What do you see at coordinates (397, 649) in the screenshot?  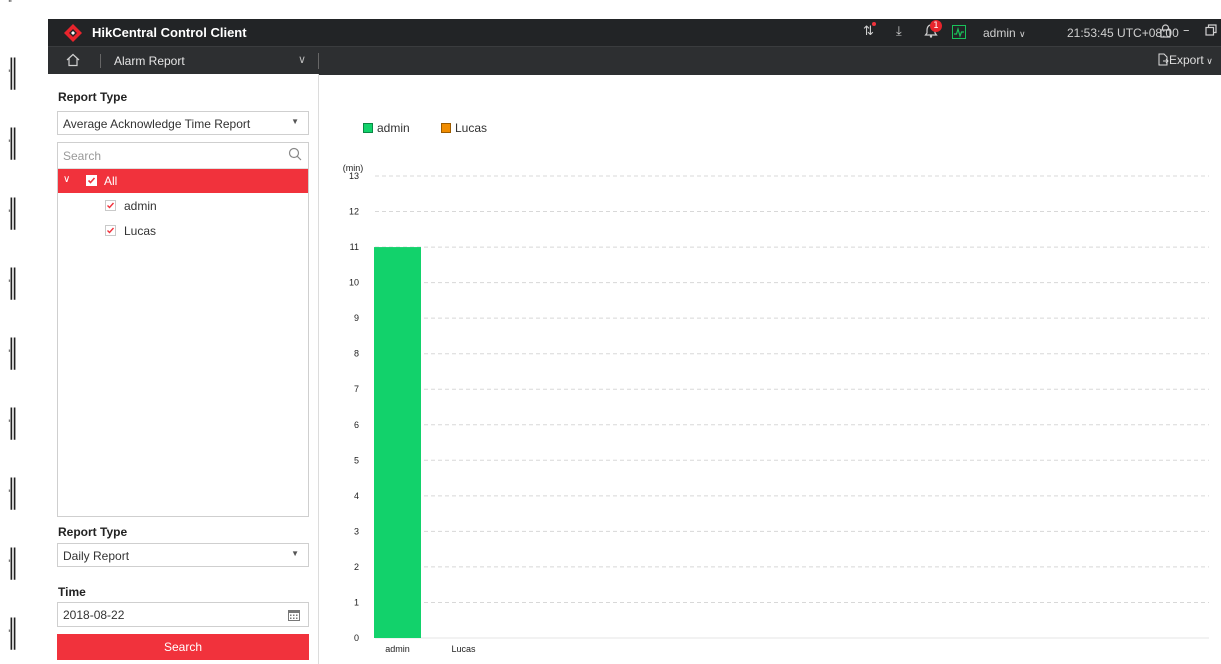 I see `x-tick-label: admin` at bounding box center [397, 649].